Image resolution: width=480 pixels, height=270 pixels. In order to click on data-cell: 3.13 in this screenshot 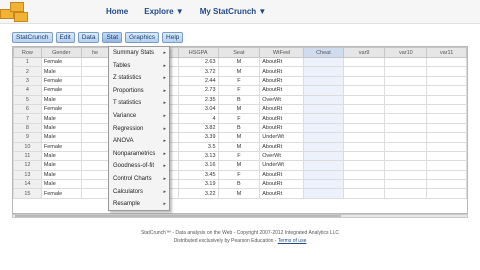, I will do `click(198, 156)`.